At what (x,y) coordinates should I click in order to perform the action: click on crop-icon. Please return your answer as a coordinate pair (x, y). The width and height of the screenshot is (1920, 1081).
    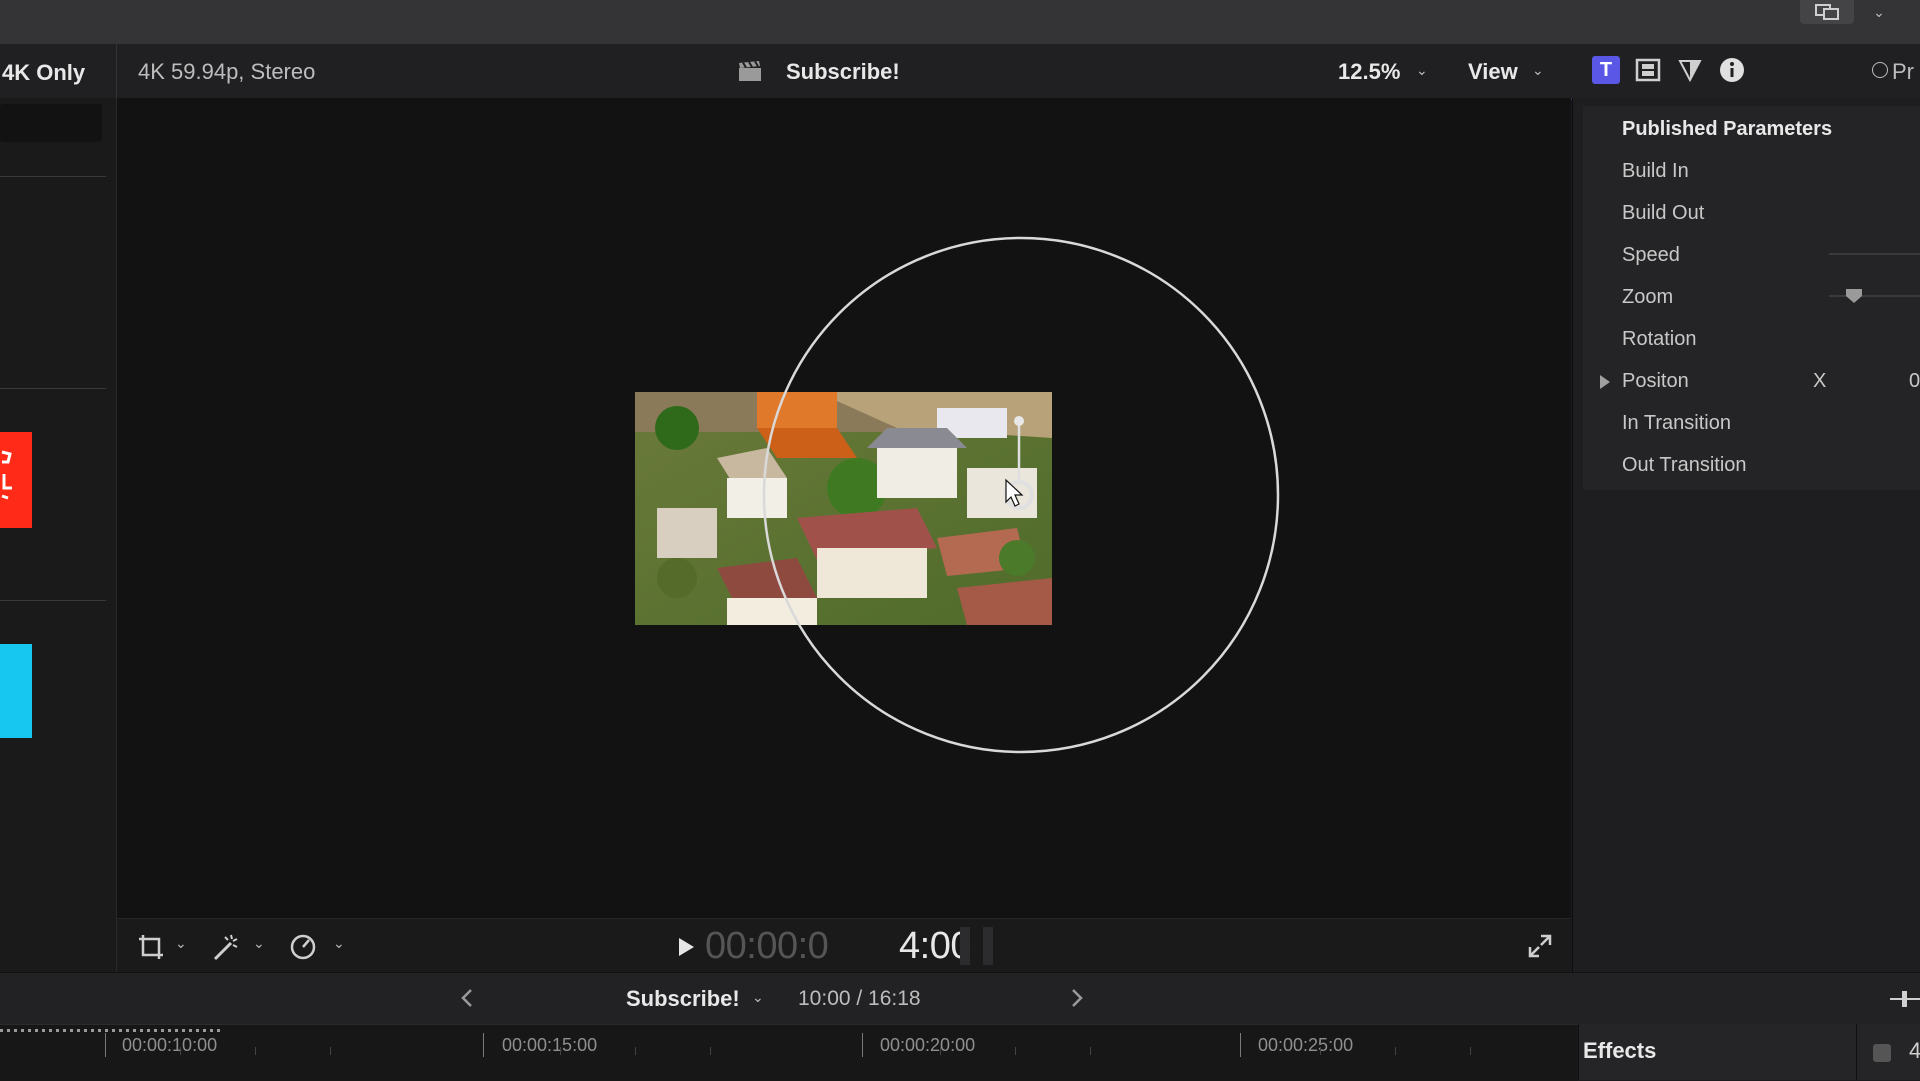
    Looking at the image, I should click on (151, 949).